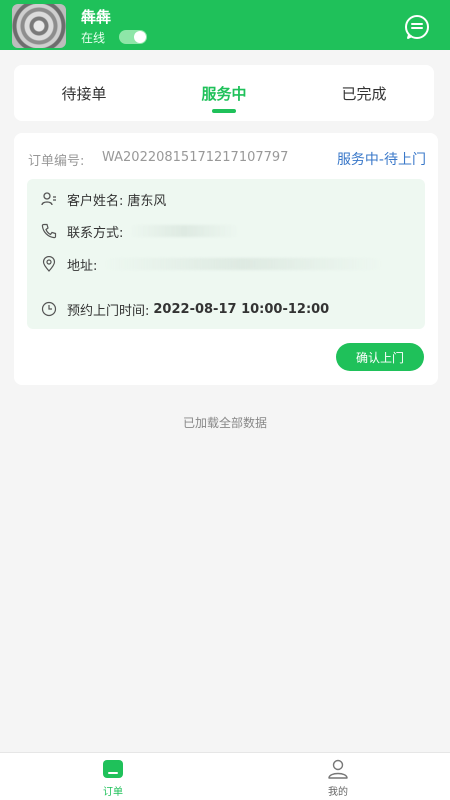 This screenshot has width=450, height=800. What do you see at coordinates (338, 792) in the screenshot?
I see `nav-mine-label: 我的` at bounding box center [338, 792].